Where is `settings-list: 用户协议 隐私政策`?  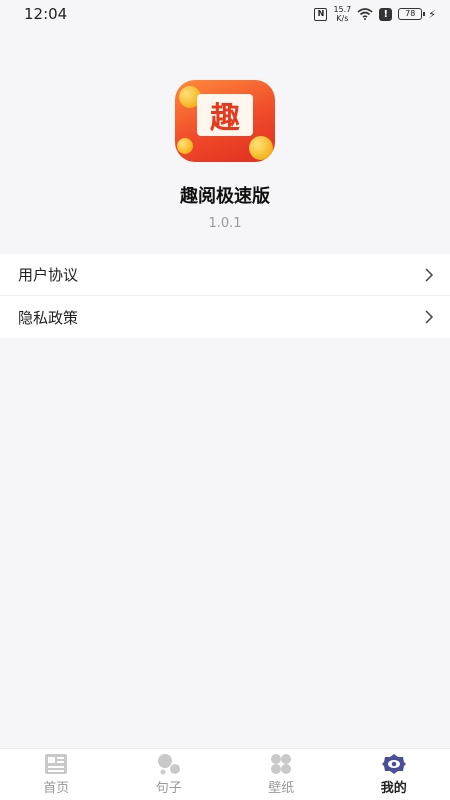 settings-list: 用户协议 隐私政策 is located at coordinates (225, 296).